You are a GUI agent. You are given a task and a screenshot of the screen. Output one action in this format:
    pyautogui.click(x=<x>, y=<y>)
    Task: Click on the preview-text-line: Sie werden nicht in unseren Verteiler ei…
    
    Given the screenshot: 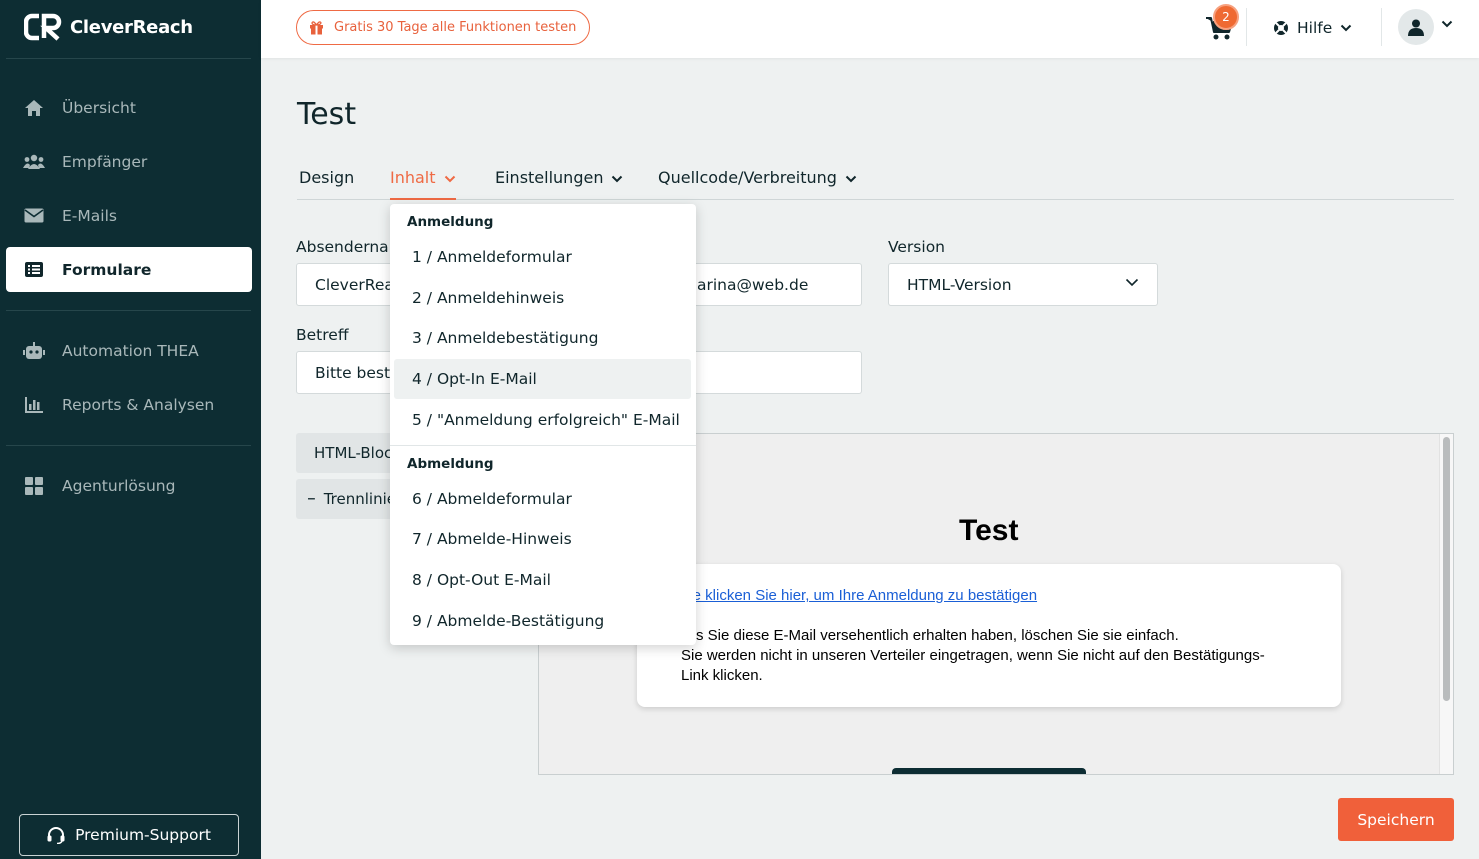 What is the action you would take?
    pyautogui.click(x=973, y=655)
    